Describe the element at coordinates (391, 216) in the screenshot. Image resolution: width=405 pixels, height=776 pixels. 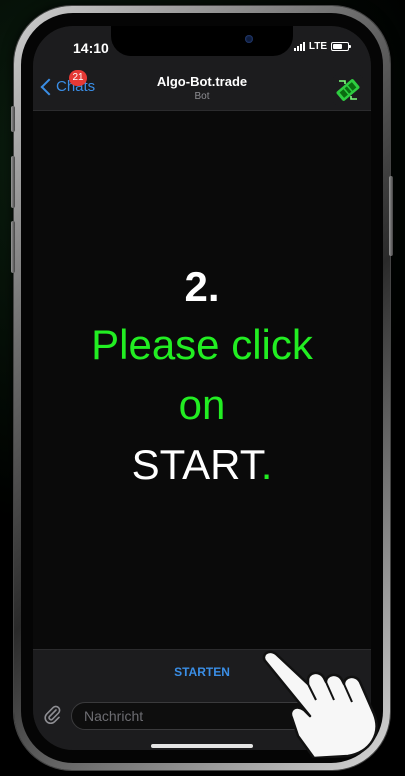
I see `power-button` at that location.